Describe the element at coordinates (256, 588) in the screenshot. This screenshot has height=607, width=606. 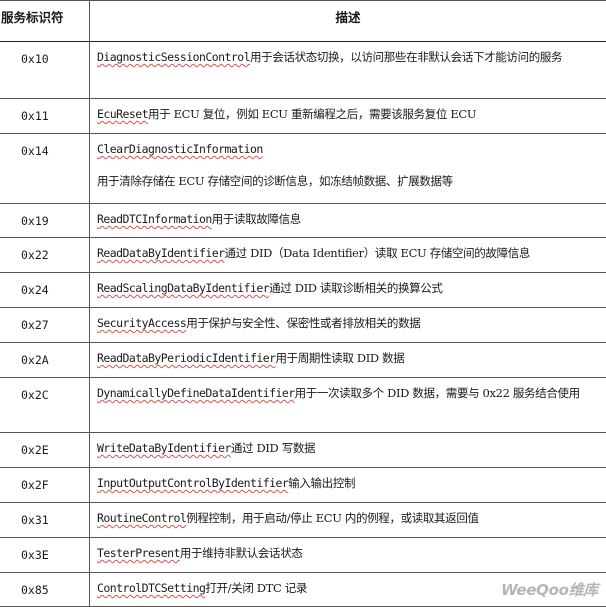
I see `service-description: 打开/关闭 DTC 记录` at that location.